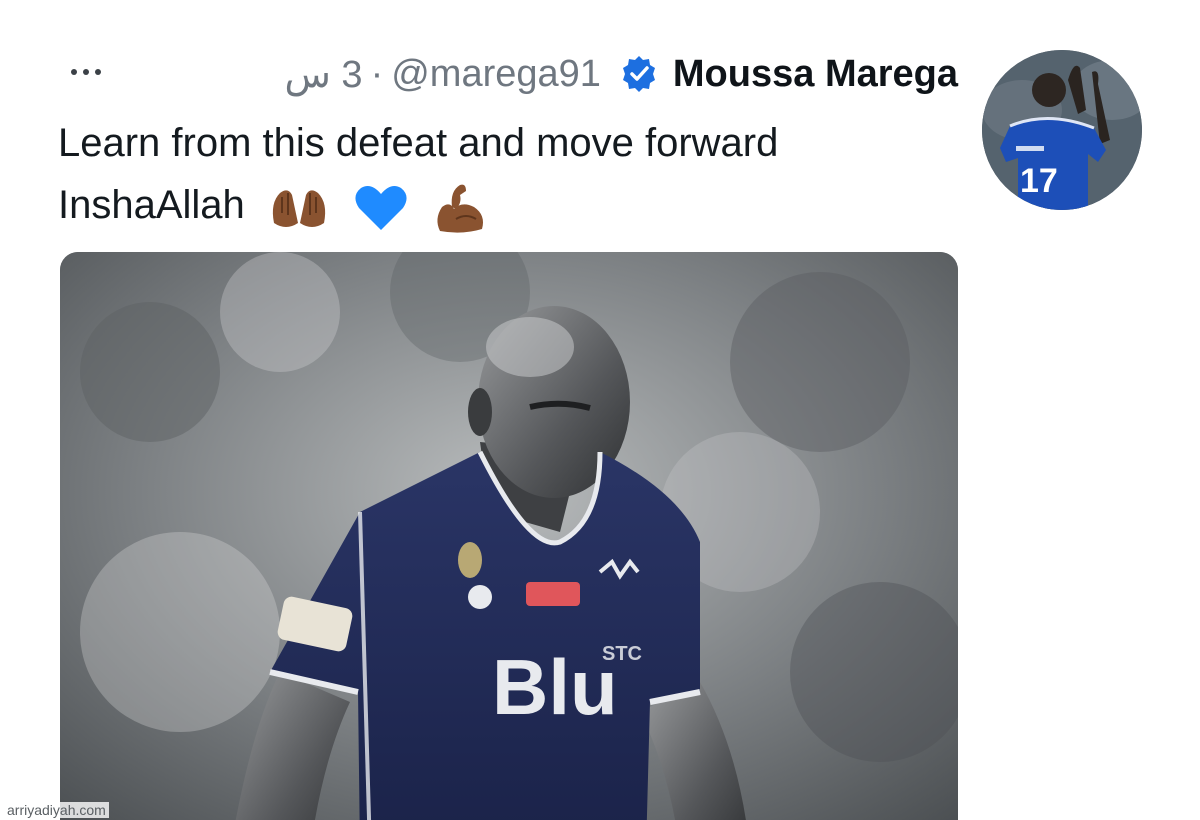 The image size is (1200, 820). What do you see at coordinates (555, 687) in the screenshot?
I see `jersey-sponsor-text: Blu` at bounding box center [555, 687].